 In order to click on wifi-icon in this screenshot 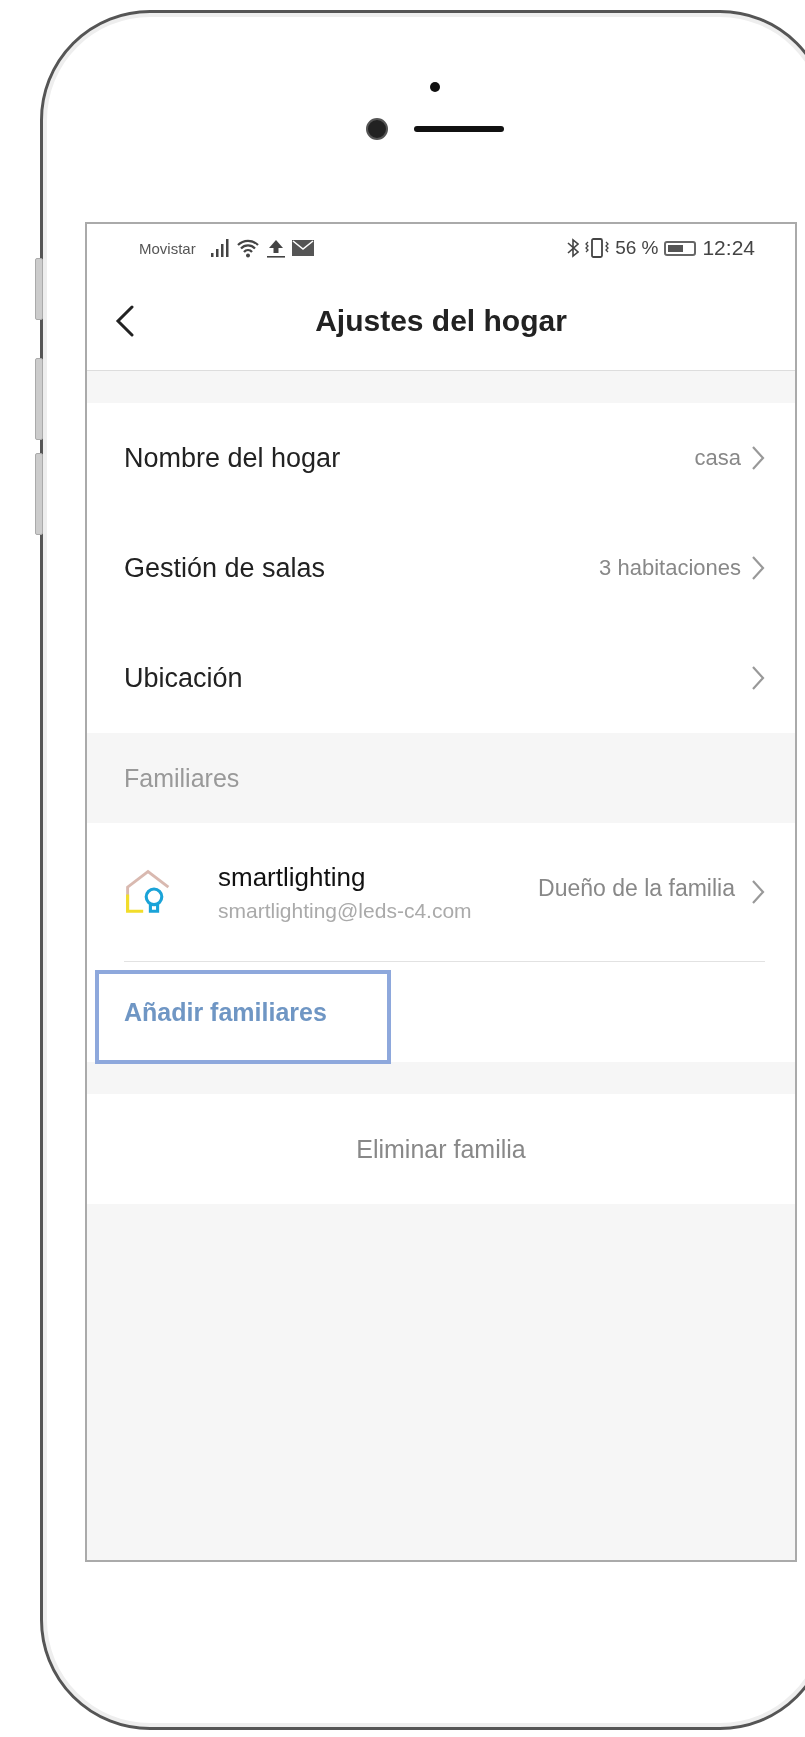, I will do `click(247, 248)`.